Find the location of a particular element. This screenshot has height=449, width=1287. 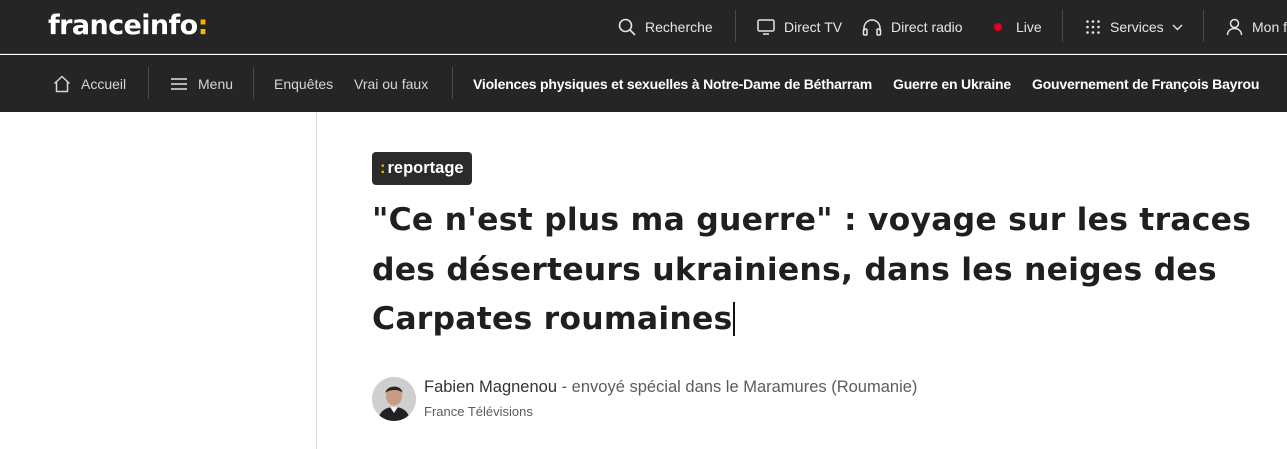

chevron-down-icon is located at coordinates (1177, 27).